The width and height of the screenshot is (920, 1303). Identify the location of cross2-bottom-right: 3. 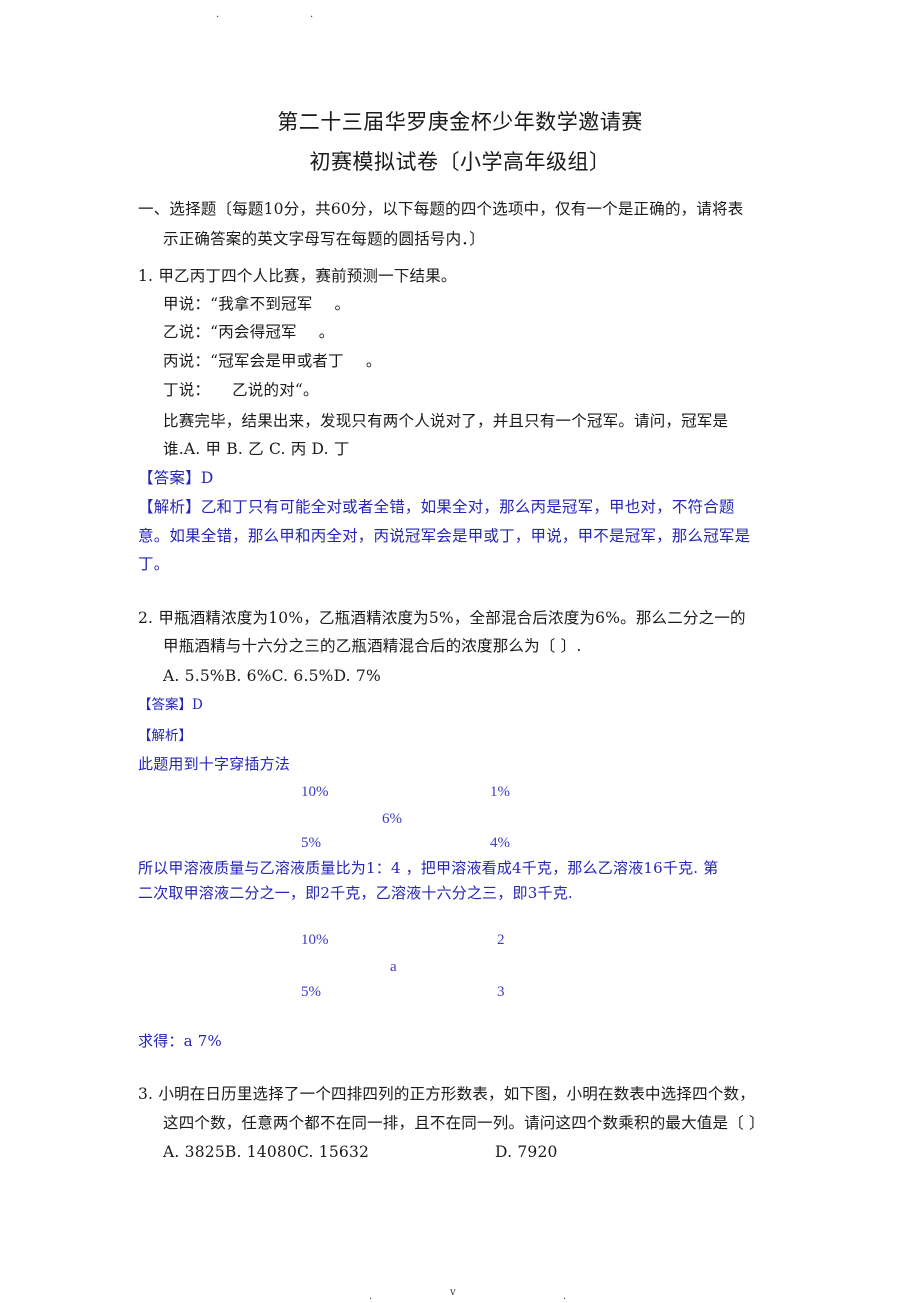
(501, 992).